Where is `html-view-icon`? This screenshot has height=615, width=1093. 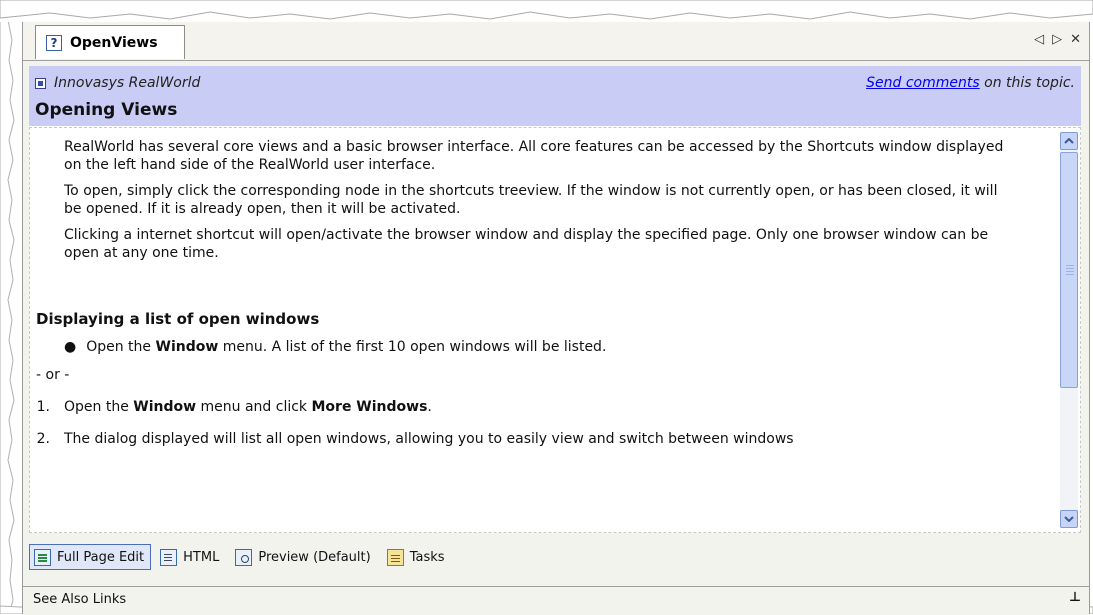
html-view-icon is located at coordinates (169, 557).